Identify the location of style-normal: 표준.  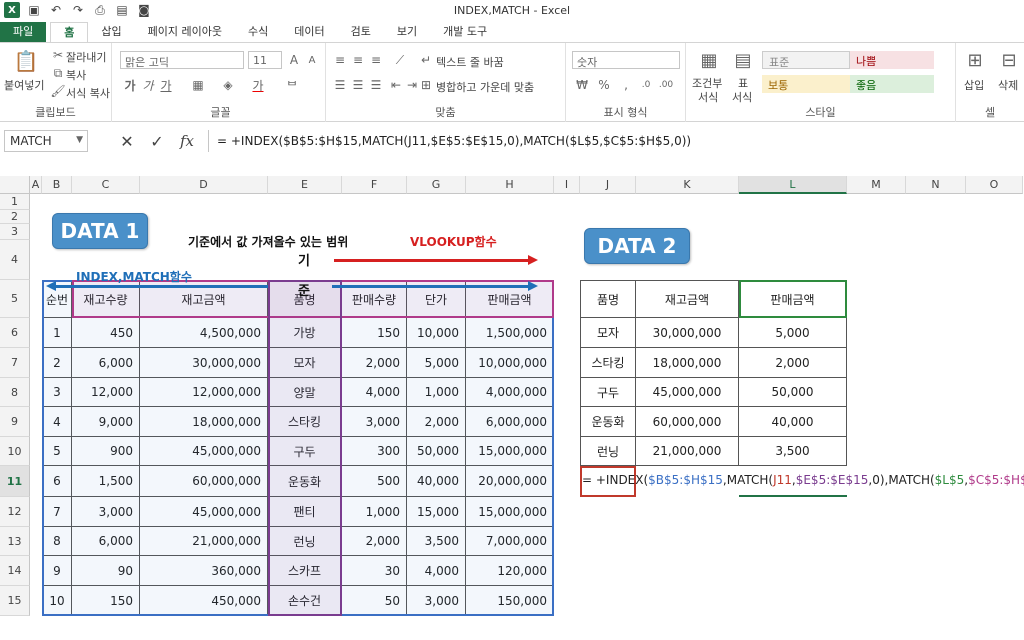
(806, 60).